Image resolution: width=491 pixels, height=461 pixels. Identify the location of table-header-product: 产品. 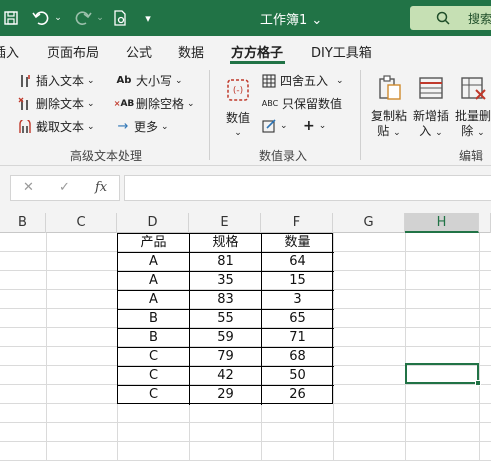
(153, 242).